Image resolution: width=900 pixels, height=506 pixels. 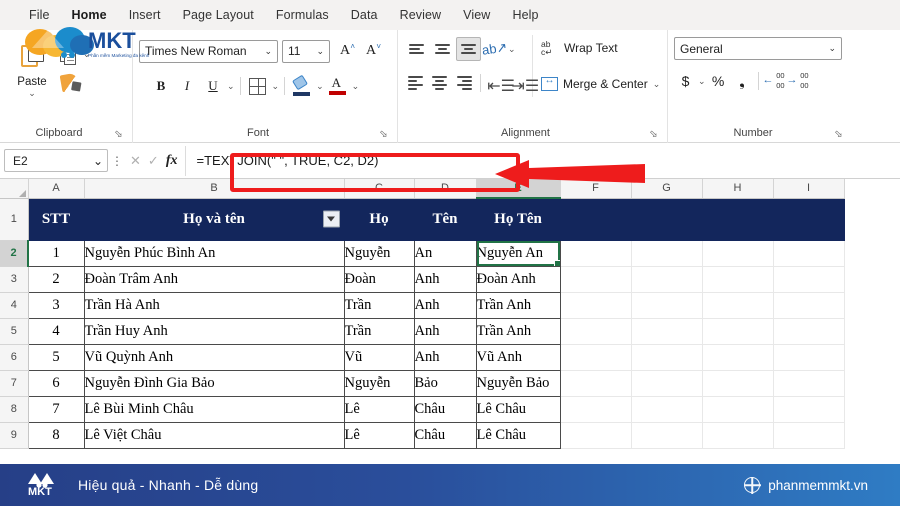 What do you see at coordinates (445, 409) in the screenshot?
I see `cell-d8: Châu` at bounding box center [445, 409].